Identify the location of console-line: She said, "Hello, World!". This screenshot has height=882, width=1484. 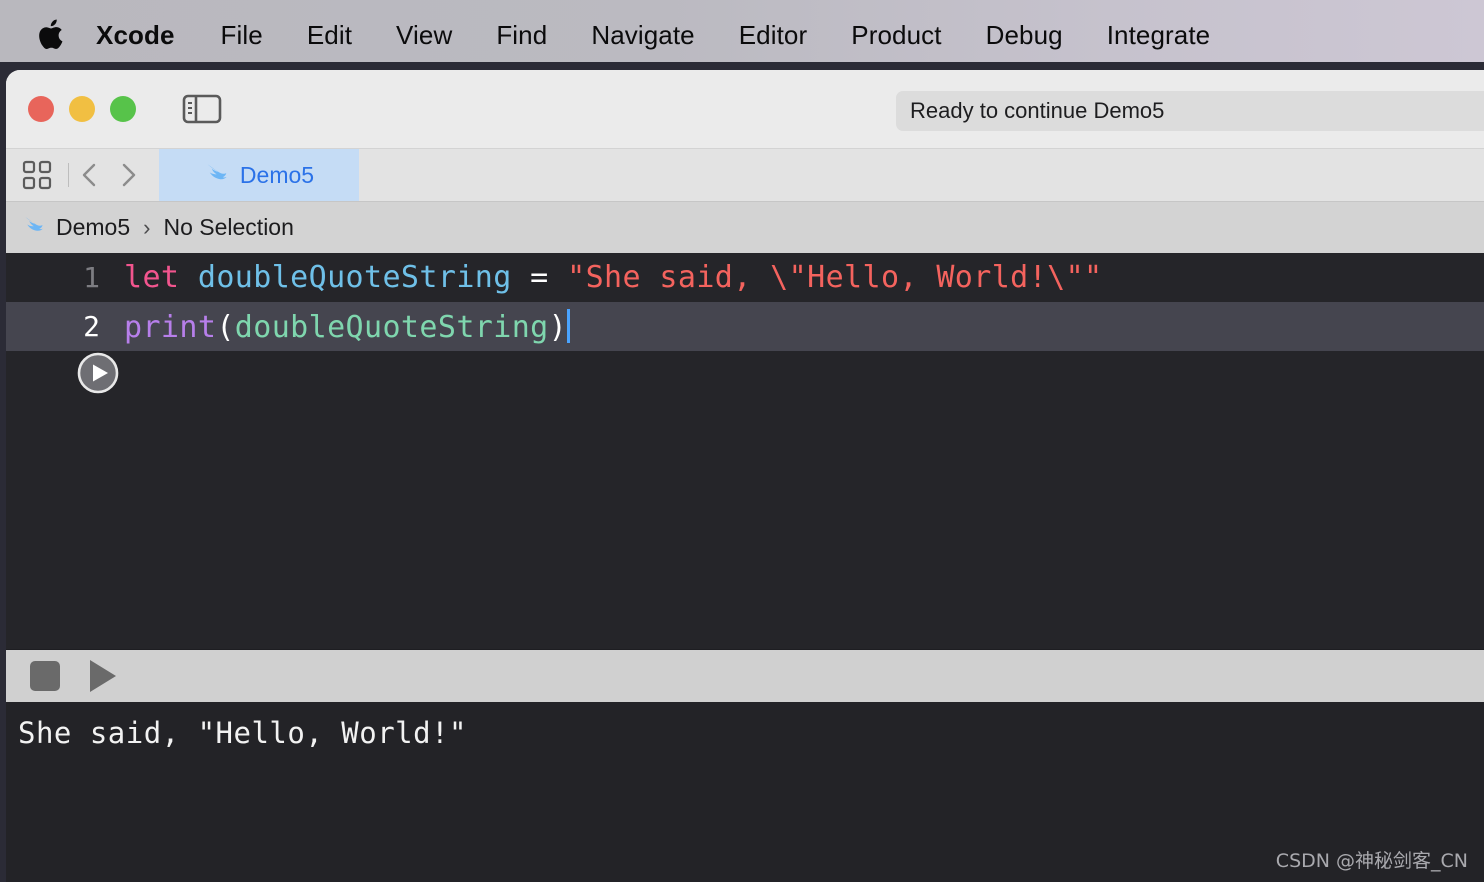
(242, 733).